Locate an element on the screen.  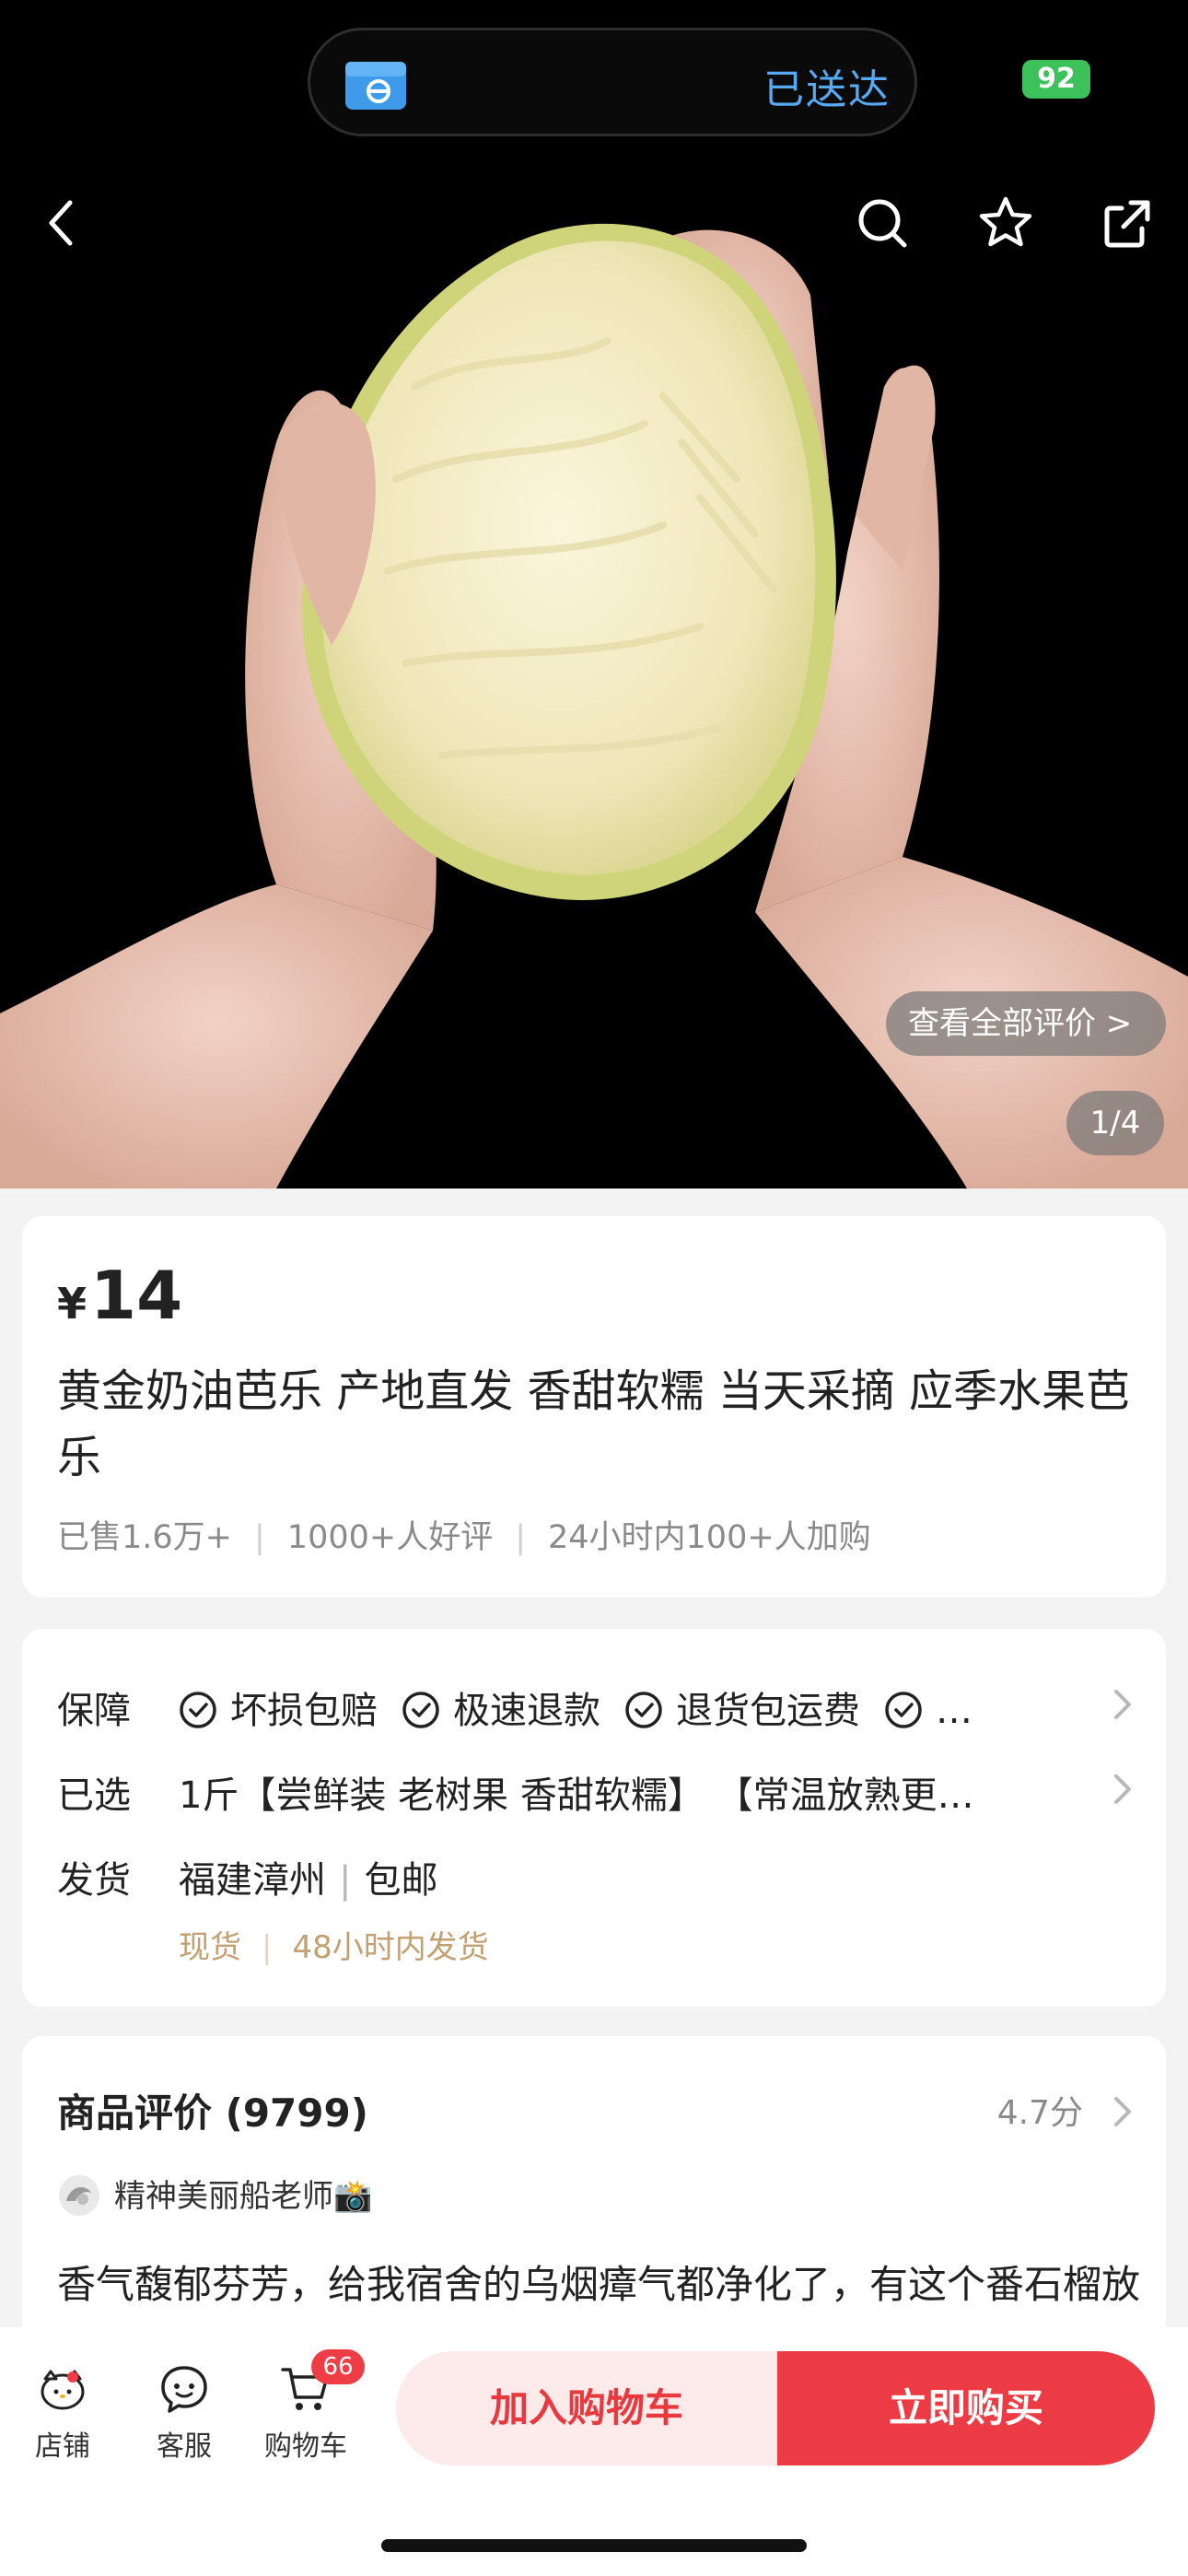
image-page-indicator: 1/4 is located at coordinates (1115, 1123).